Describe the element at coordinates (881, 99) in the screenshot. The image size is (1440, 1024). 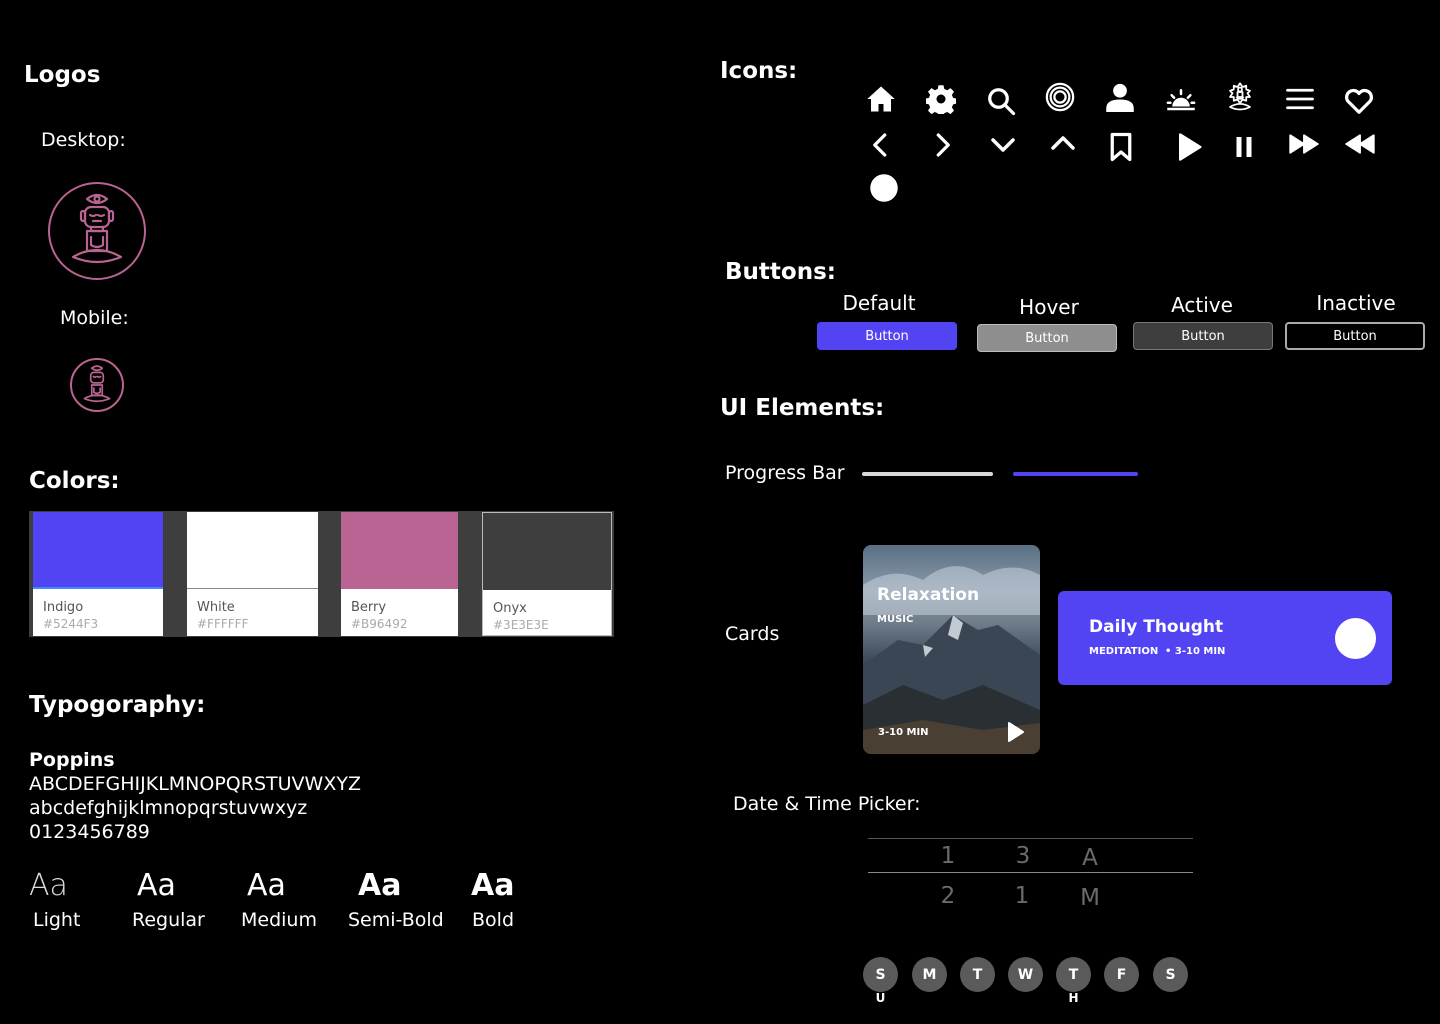
I see `home-icon` at that location.